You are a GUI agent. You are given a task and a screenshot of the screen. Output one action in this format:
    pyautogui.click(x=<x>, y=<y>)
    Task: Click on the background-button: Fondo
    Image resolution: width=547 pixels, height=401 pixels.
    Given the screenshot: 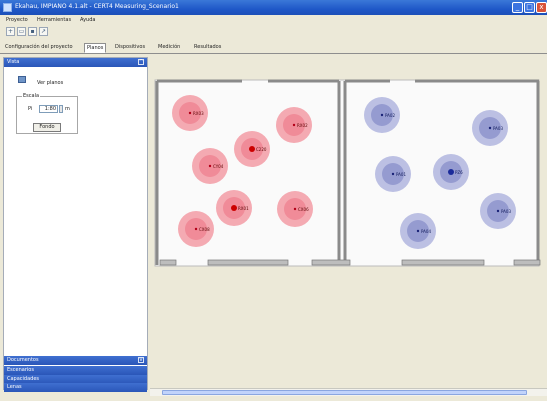 What is the action you would take?
    pyautogui.click(x=47, y=127)
    